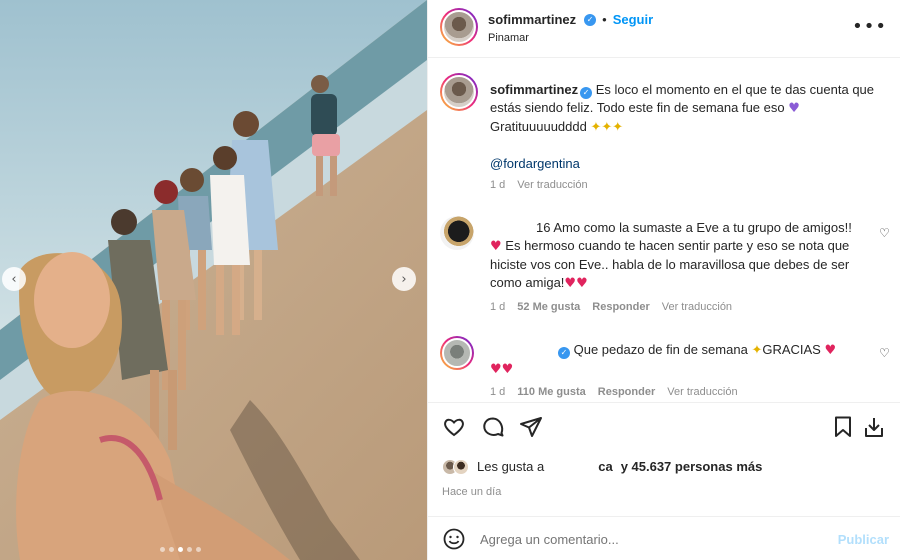 The width and height of the screenshot is (900, 560). I want to click on caption-mention-link: @fordargentina, so click(535, 164).